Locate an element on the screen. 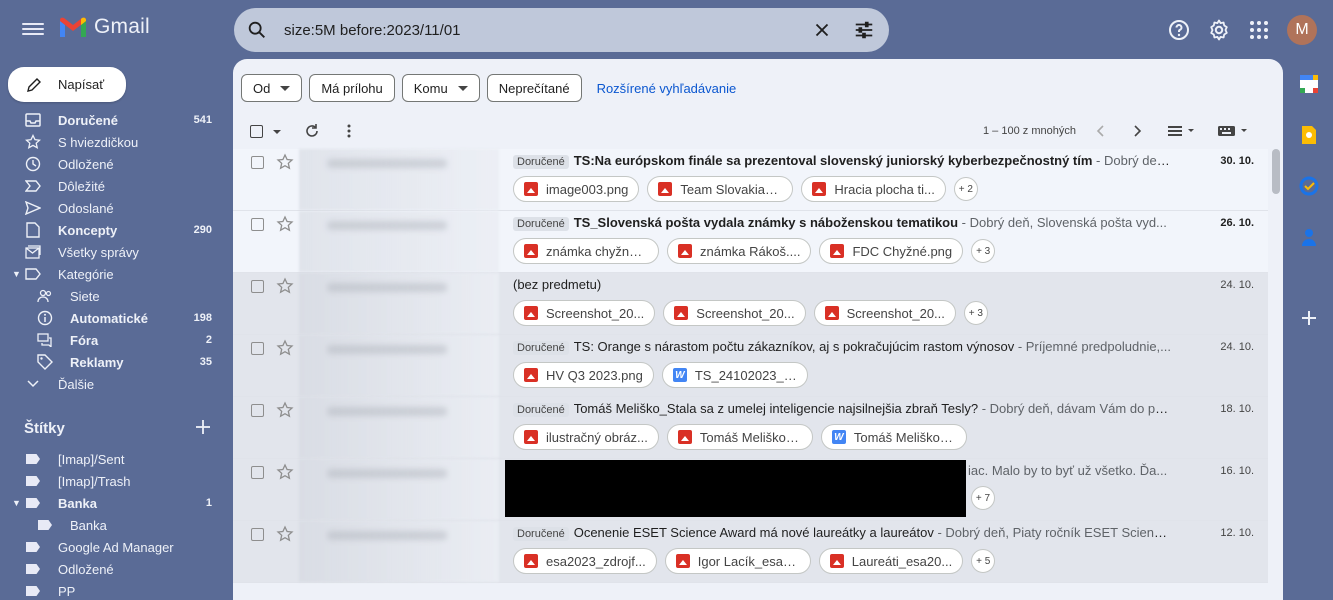 This screenshot has width=1333, height=600. tasks-icon is located at coordinates (1309, 186).